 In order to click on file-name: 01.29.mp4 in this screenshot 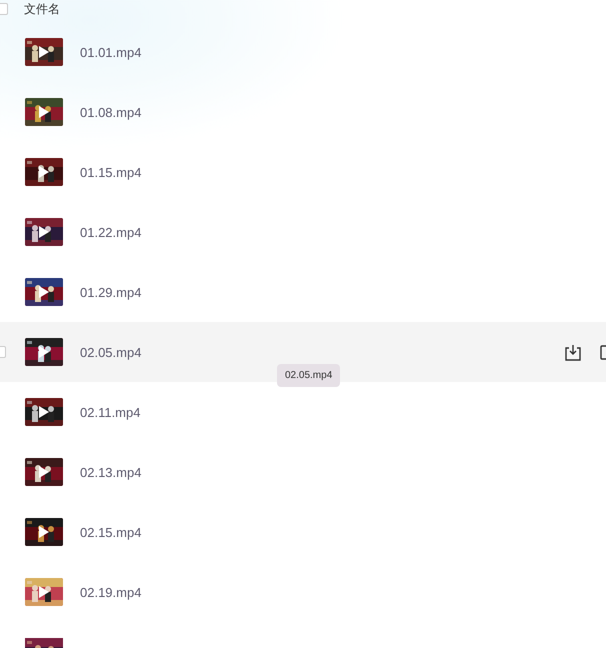, I will do `click(111, 292)`.